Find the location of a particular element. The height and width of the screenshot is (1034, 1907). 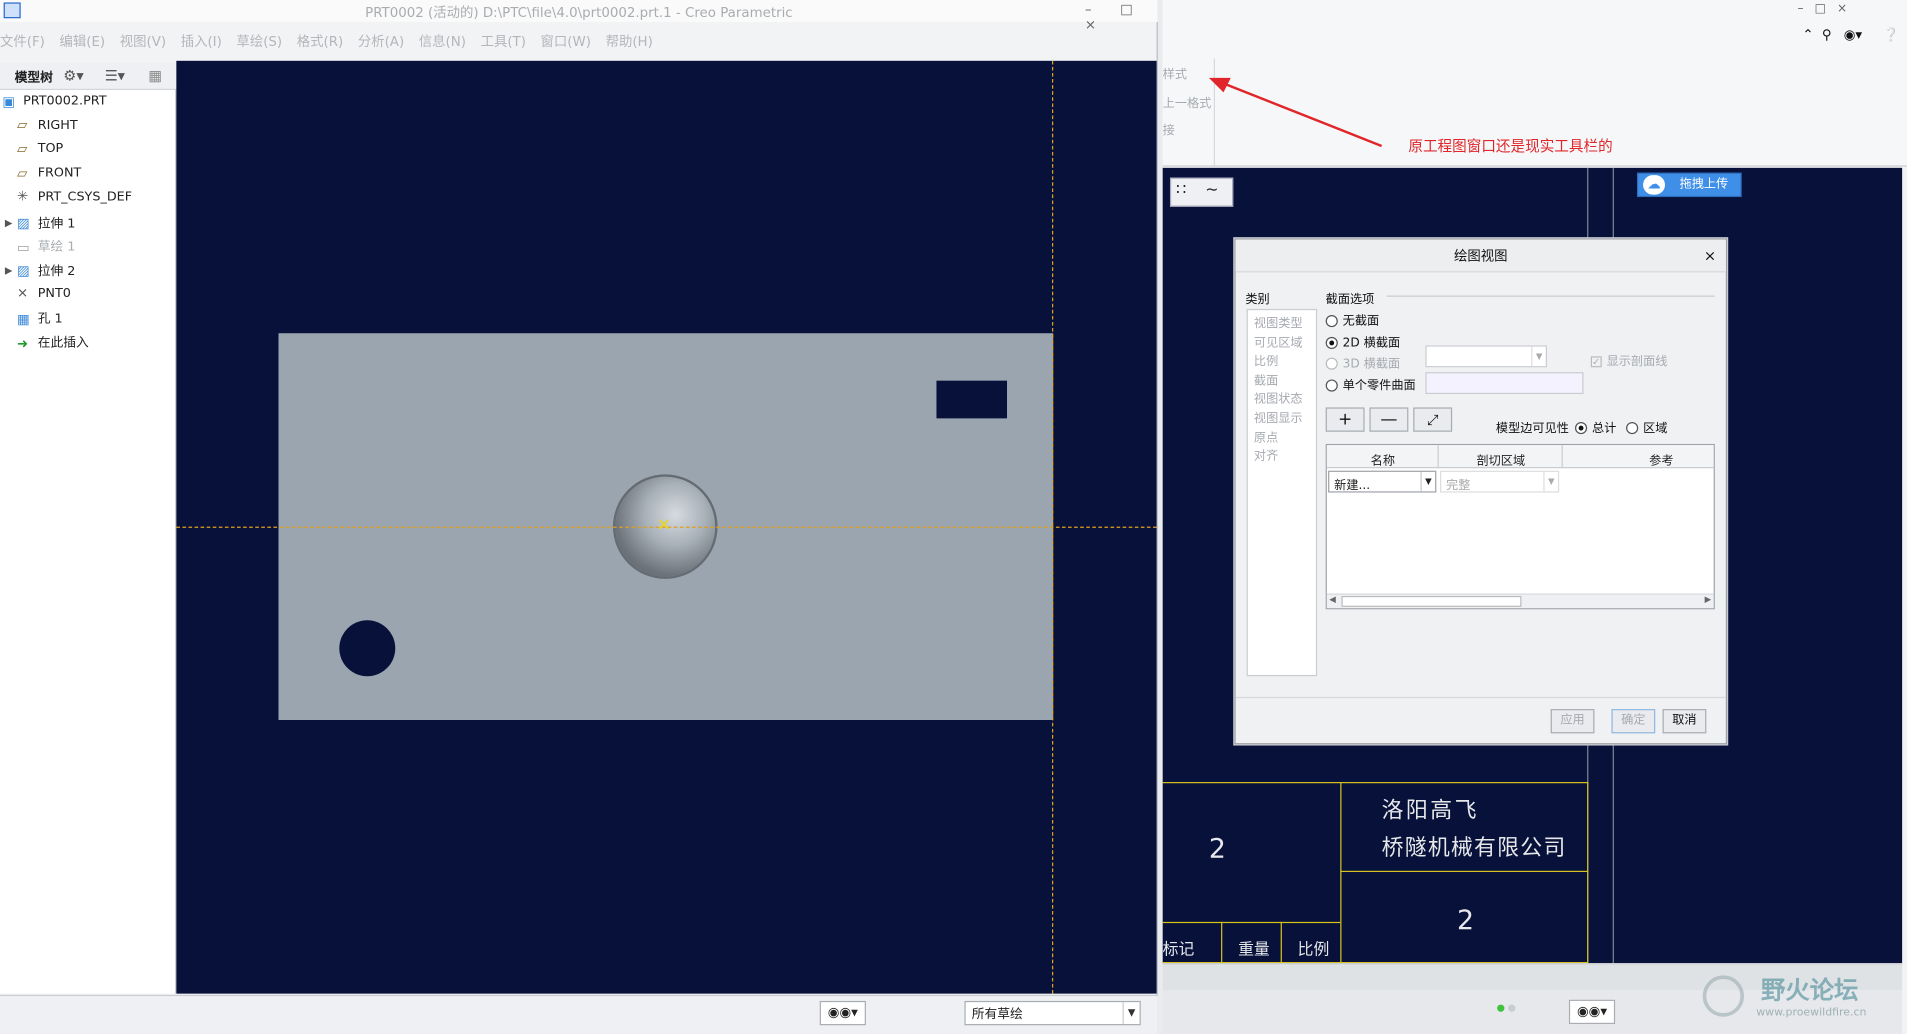

category-item: 原点 is located at coordinates (1266, 435).